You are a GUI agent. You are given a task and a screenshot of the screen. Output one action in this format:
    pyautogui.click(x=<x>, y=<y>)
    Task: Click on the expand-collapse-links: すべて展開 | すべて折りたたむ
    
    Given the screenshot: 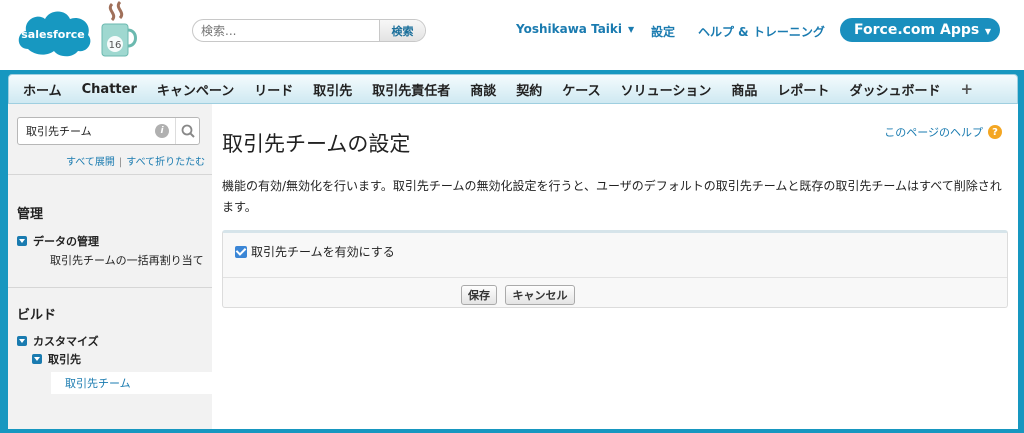 What is the action you would take?
    pyautogui.click(x=135, y=160)
    